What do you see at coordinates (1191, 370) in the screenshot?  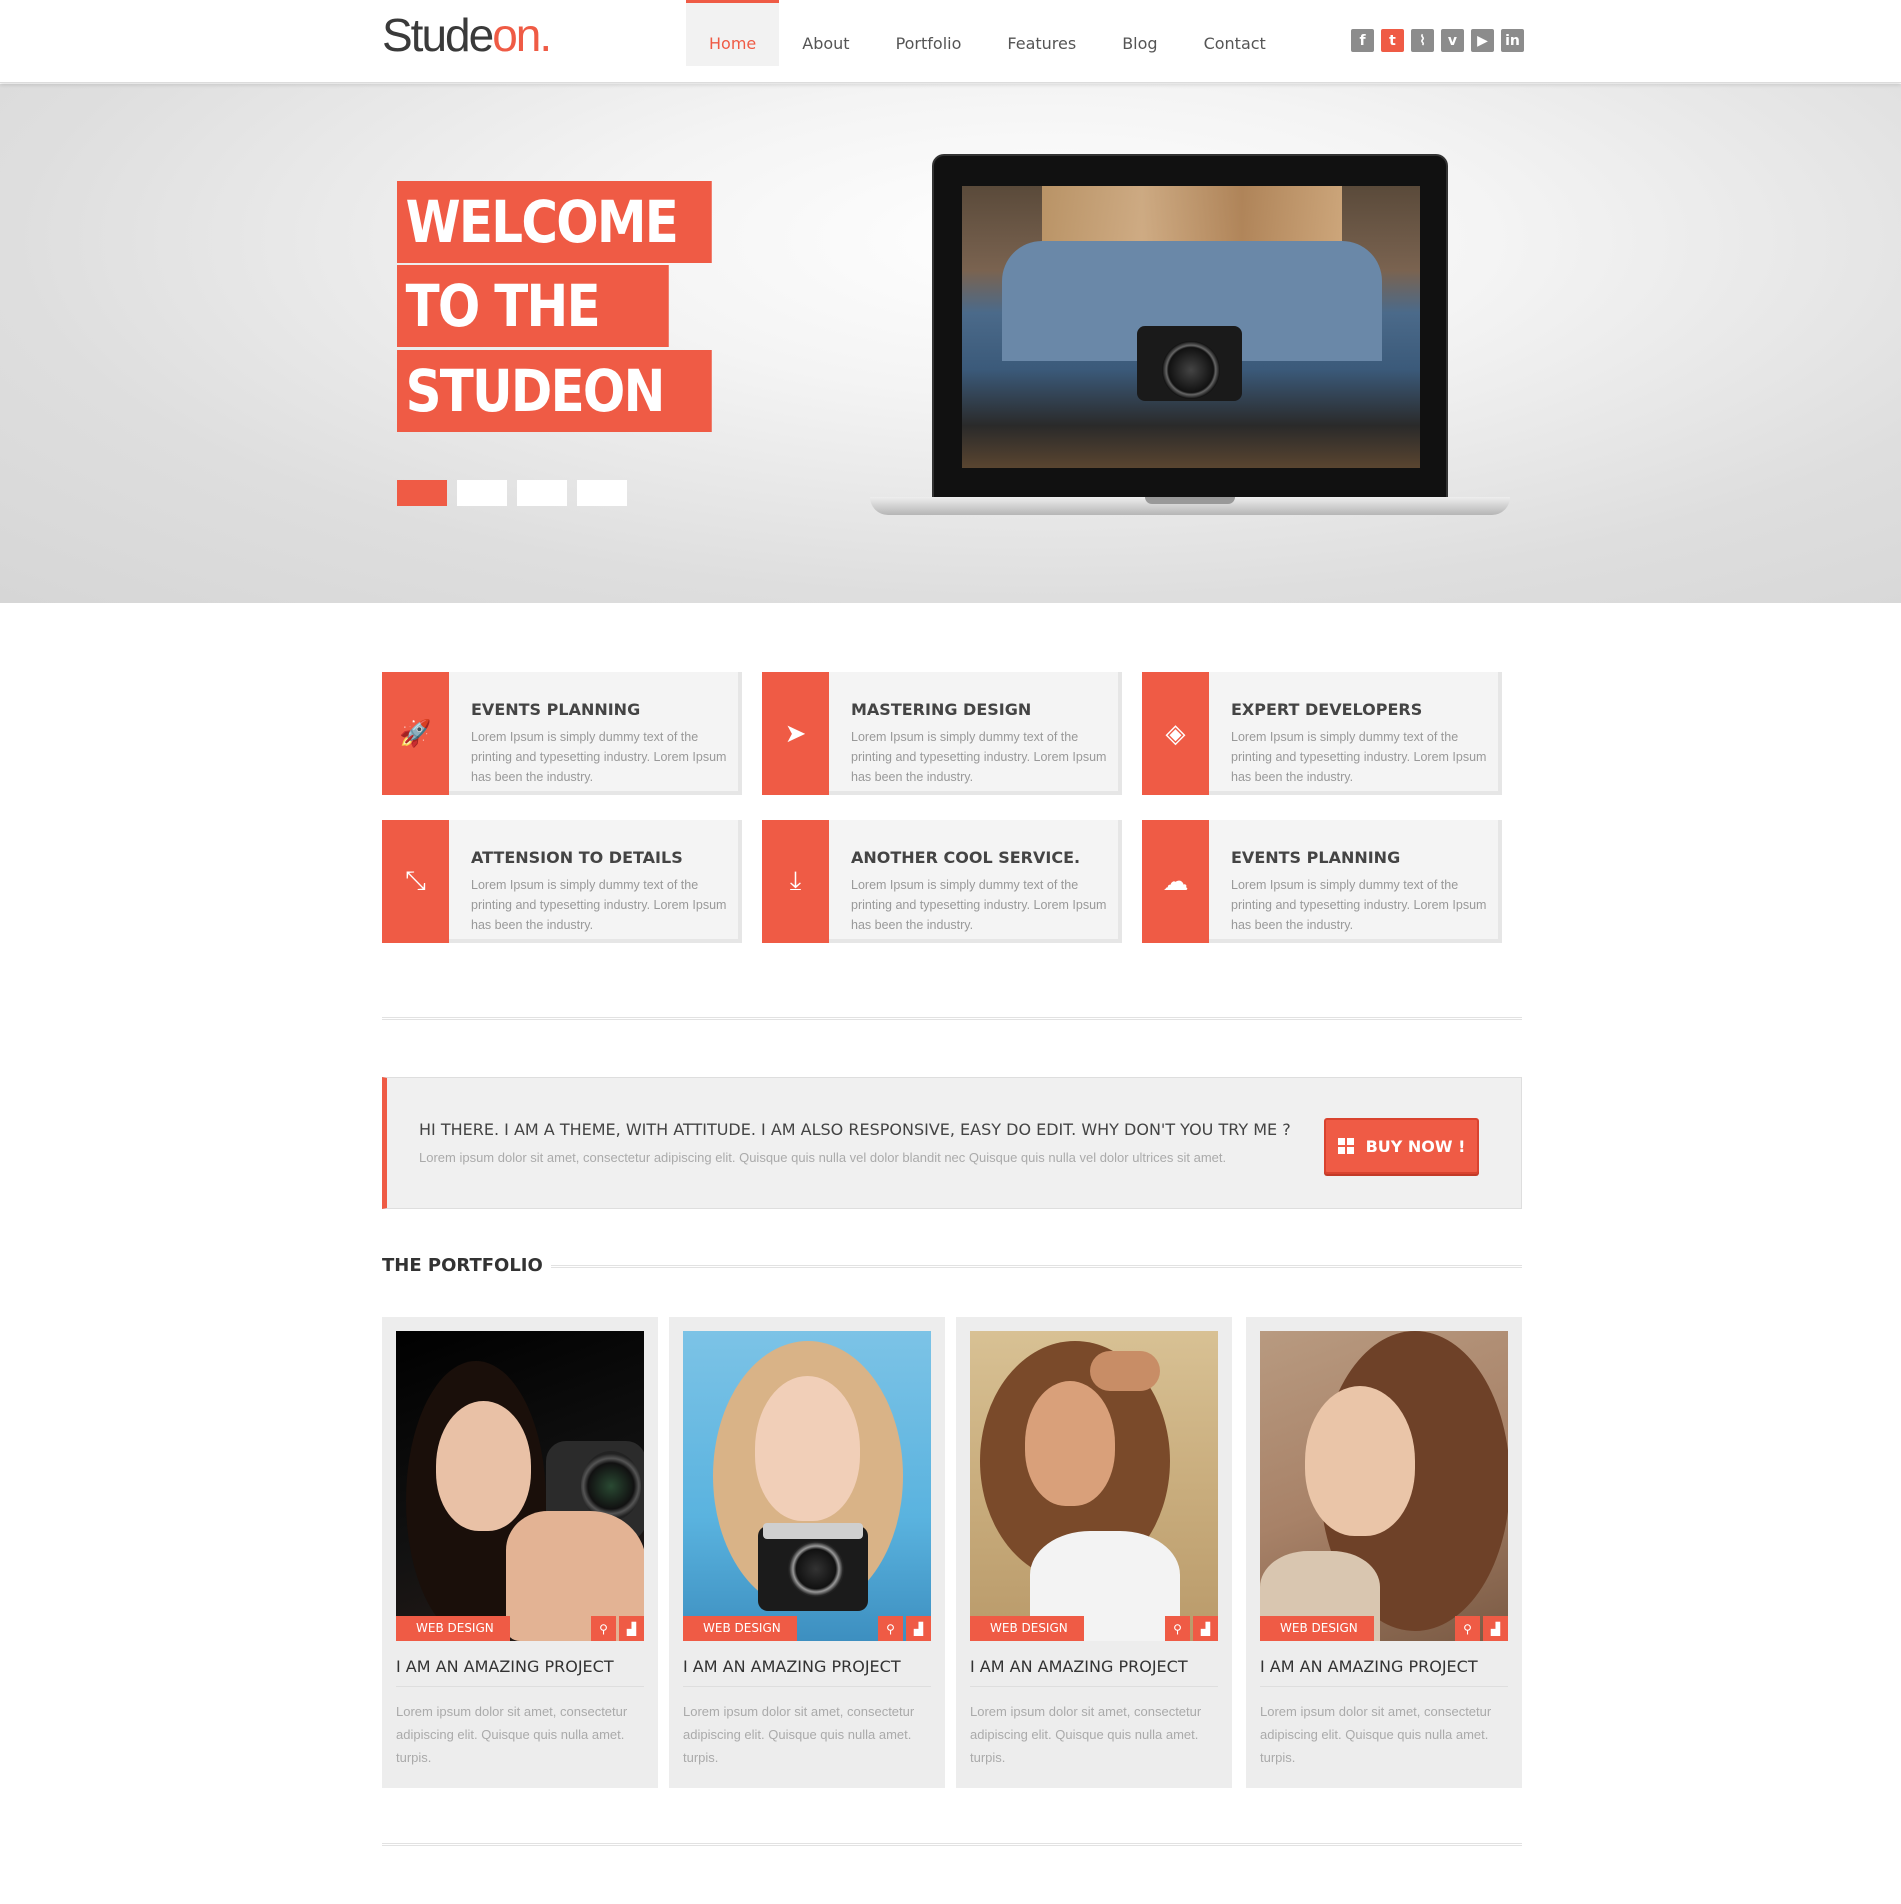 I see `photo-camera-lens` at bounding box center [1191, 370].